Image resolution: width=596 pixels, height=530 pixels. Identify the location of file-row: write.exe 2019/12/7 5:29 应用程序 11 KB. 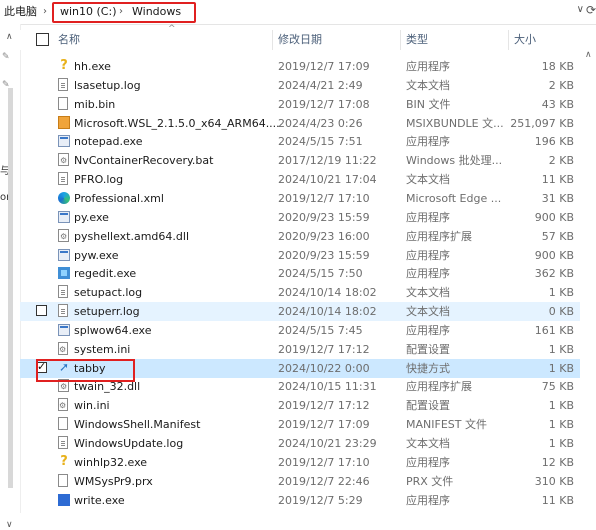
(300, 500).